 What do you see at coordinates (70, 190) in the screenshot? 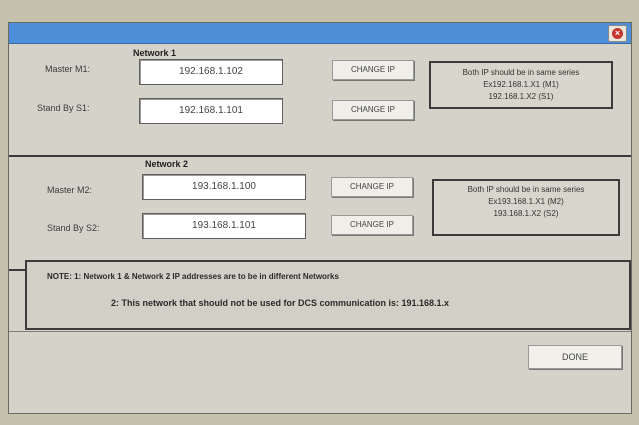
I see `master-m2-label: Master M2:` at bounding box center [70, 190].